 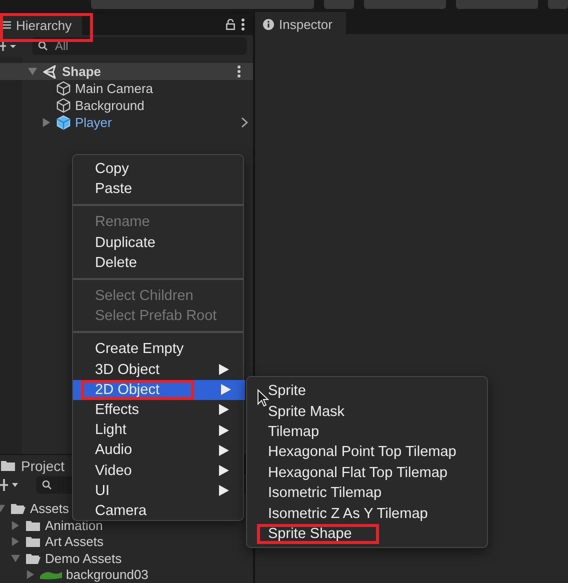 What do you see at coordinates (263, 398) in the screenshot?
I see `mouse-cursor-icon` at bounding box center [263, 398].